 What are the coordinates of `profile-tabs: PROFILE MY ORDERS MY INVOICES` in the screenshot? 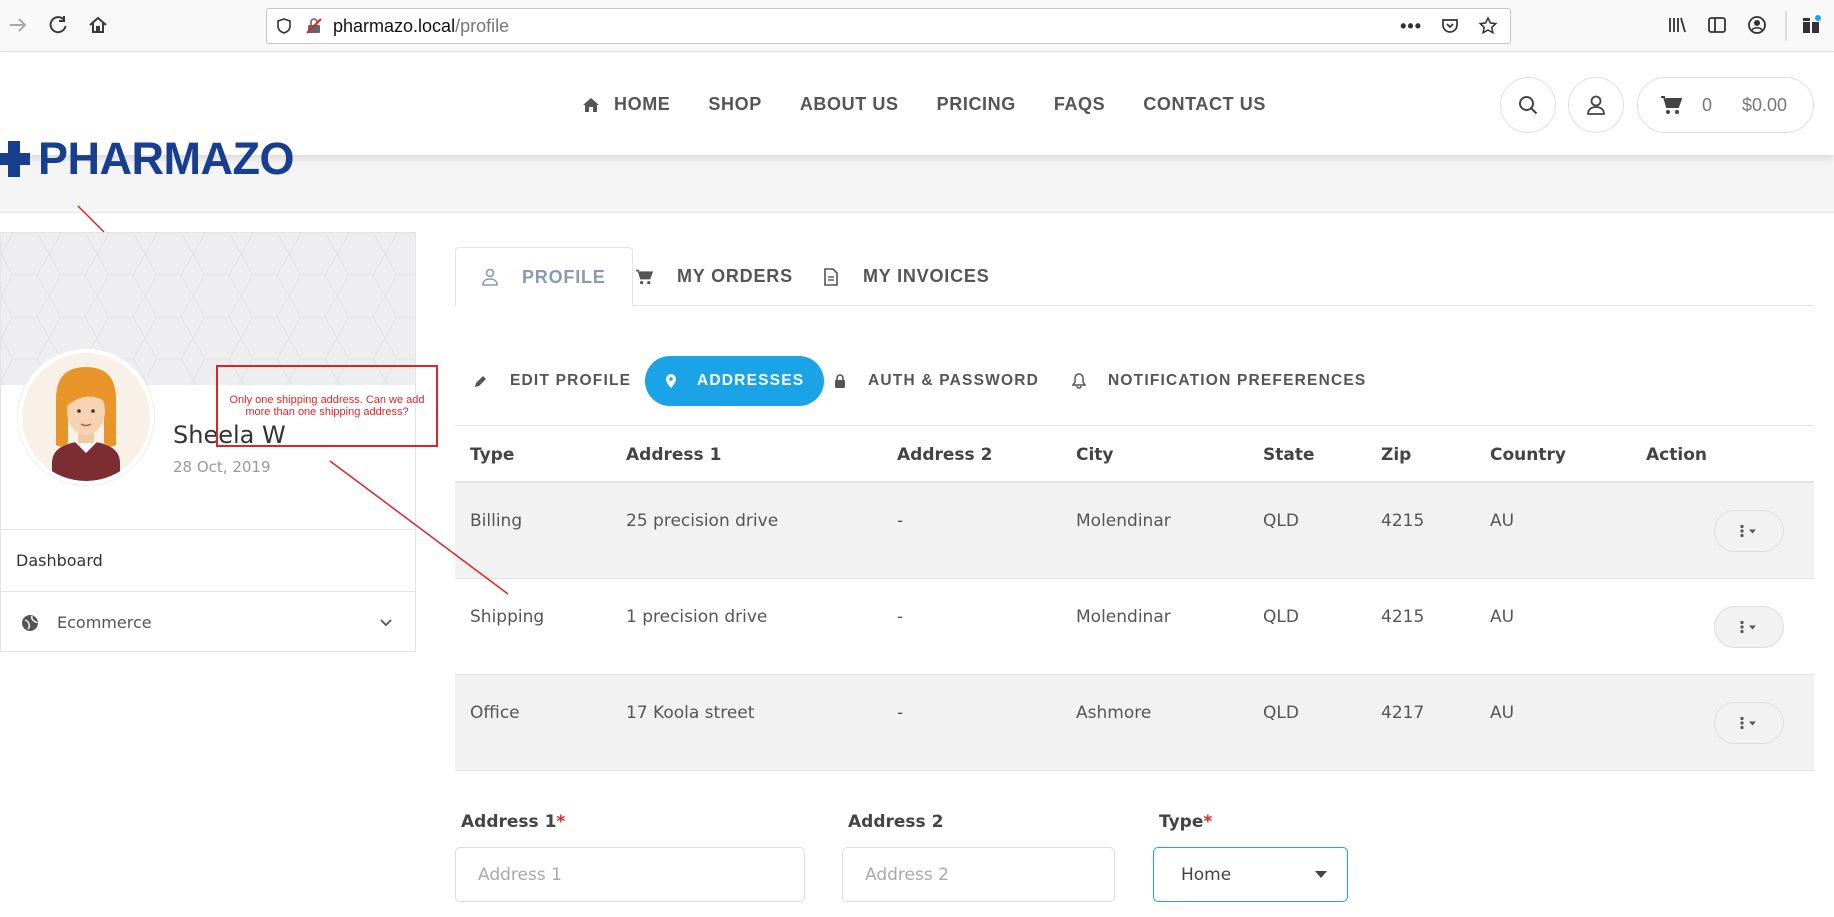 It's located at (1134, 277).